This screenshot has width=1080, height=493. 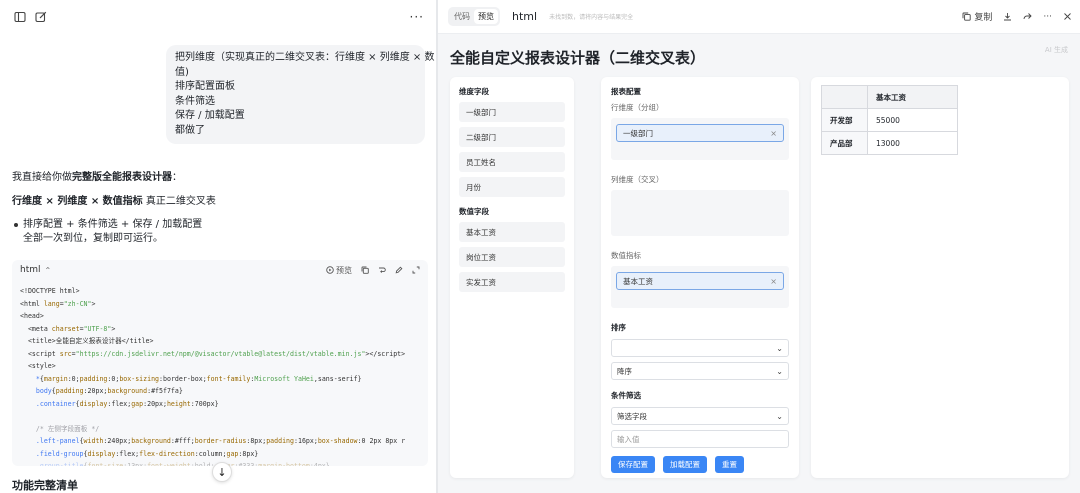 I want to click on reset-button: 重置, so click(x=729, y=464).